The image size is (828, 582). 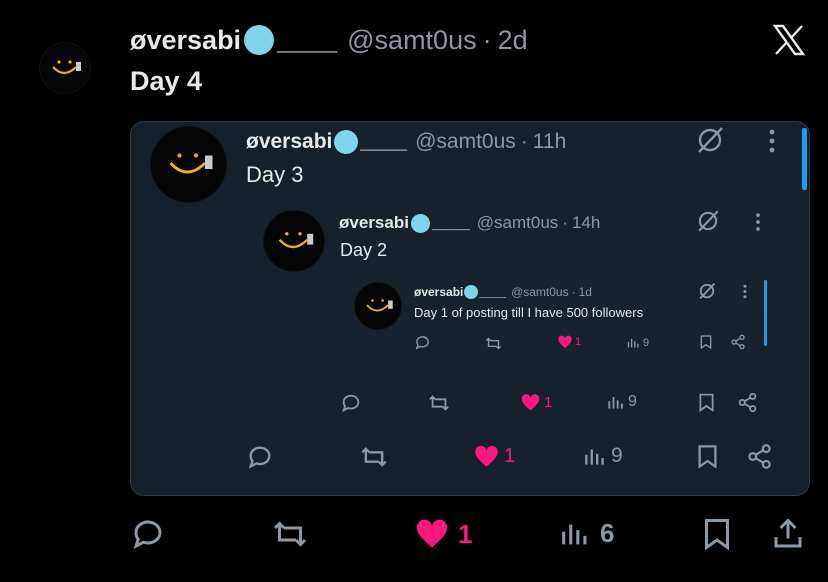 What do you see at coordinates (364, 250) in the screenshot?
I see `post-text: Day 2` at bounding box center [364, 250].